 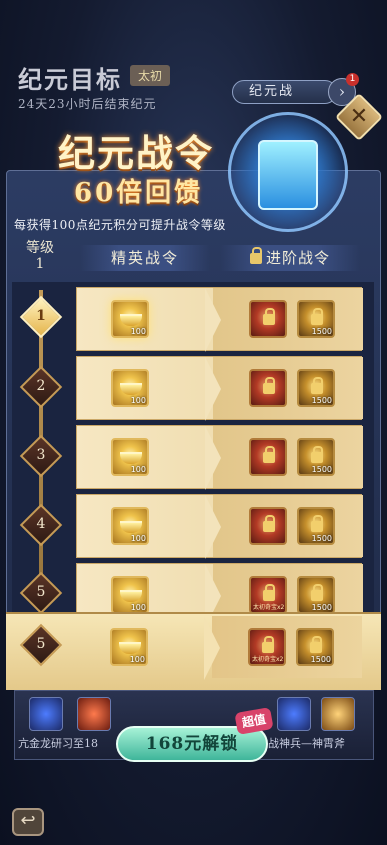 I want to click on notify-badge: 1, so click(x=352, y=79).